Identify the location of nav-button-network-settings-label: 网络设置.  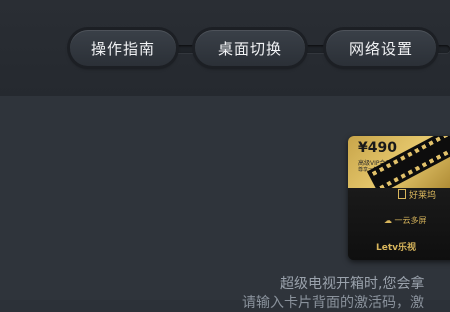
(380, 48).